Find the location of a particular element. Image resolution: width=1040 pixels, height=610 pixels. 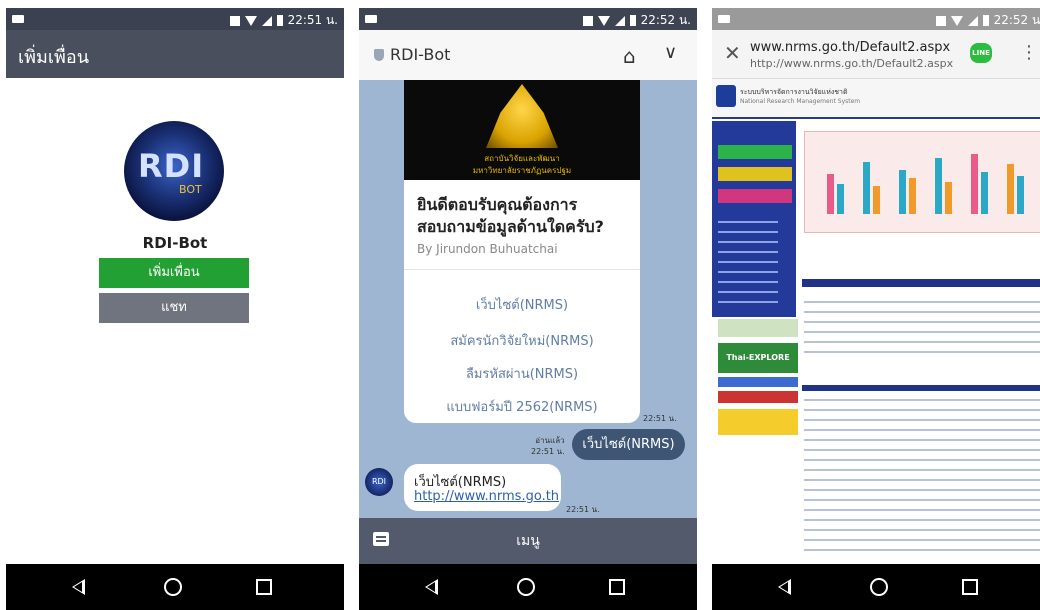

page-title: เพิ่มเพื่อน is located at coordinates (54, 57).